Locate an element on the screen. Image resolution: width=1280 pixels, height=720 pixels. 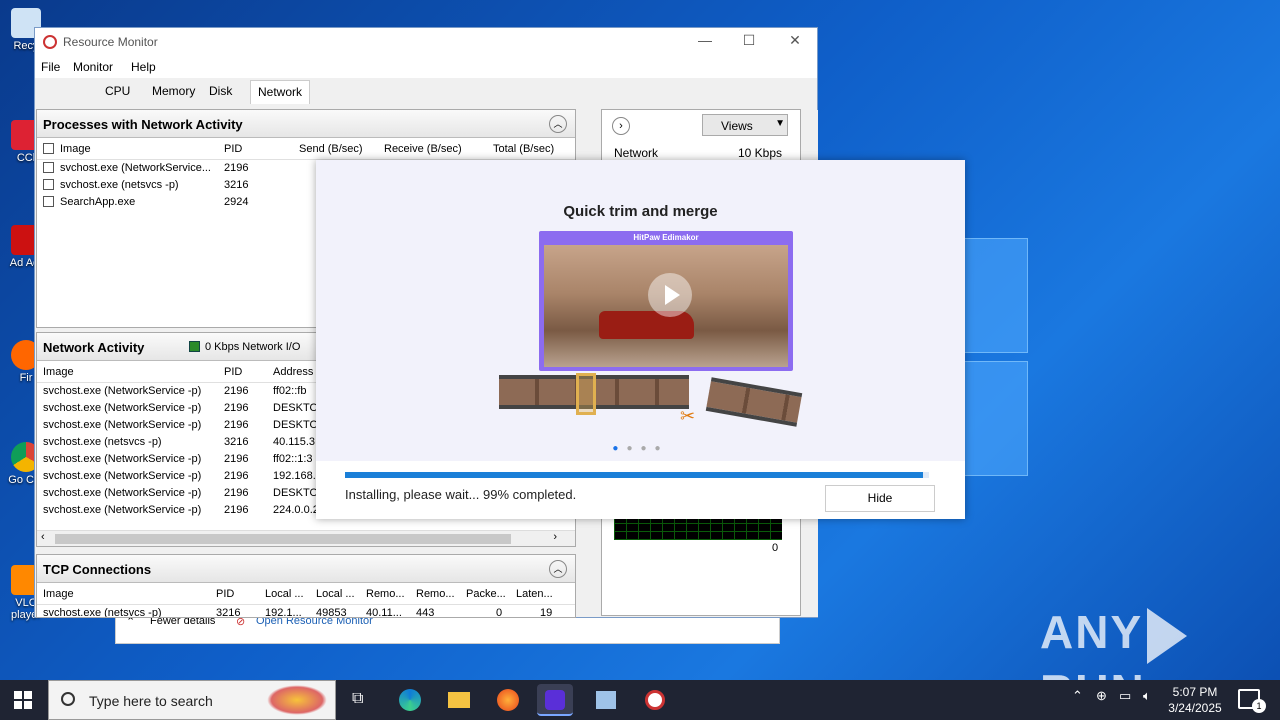
taskbar-search: Type here to search is located at coordinates (192, 700).